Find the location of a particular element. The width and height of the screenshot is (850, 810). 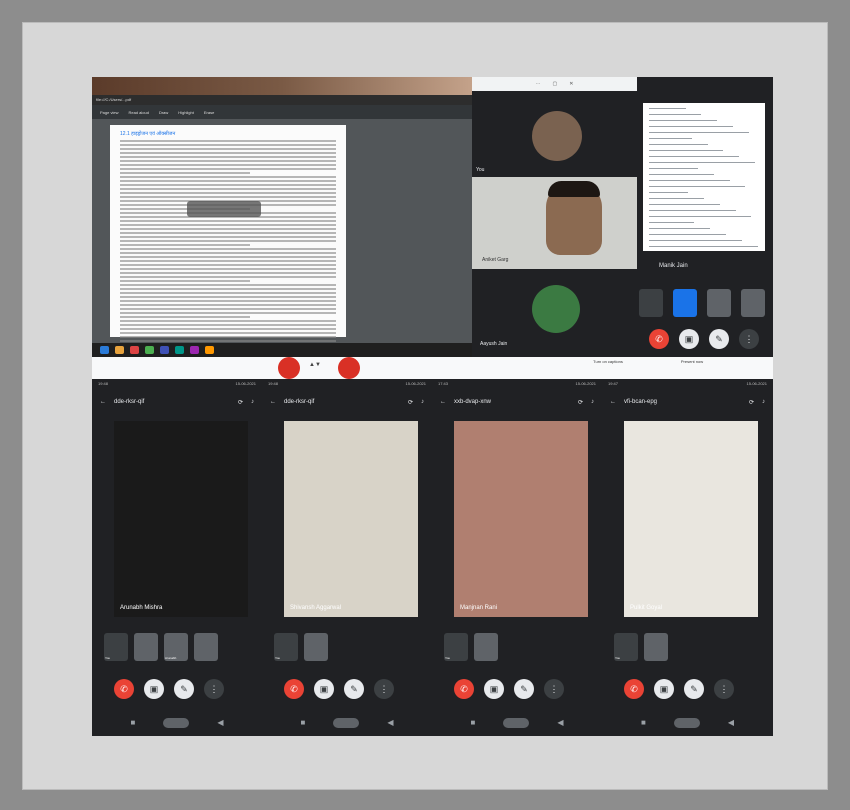

phone-status-bar: 19:48 15-06-2021 is located at coordinates (177, 384).